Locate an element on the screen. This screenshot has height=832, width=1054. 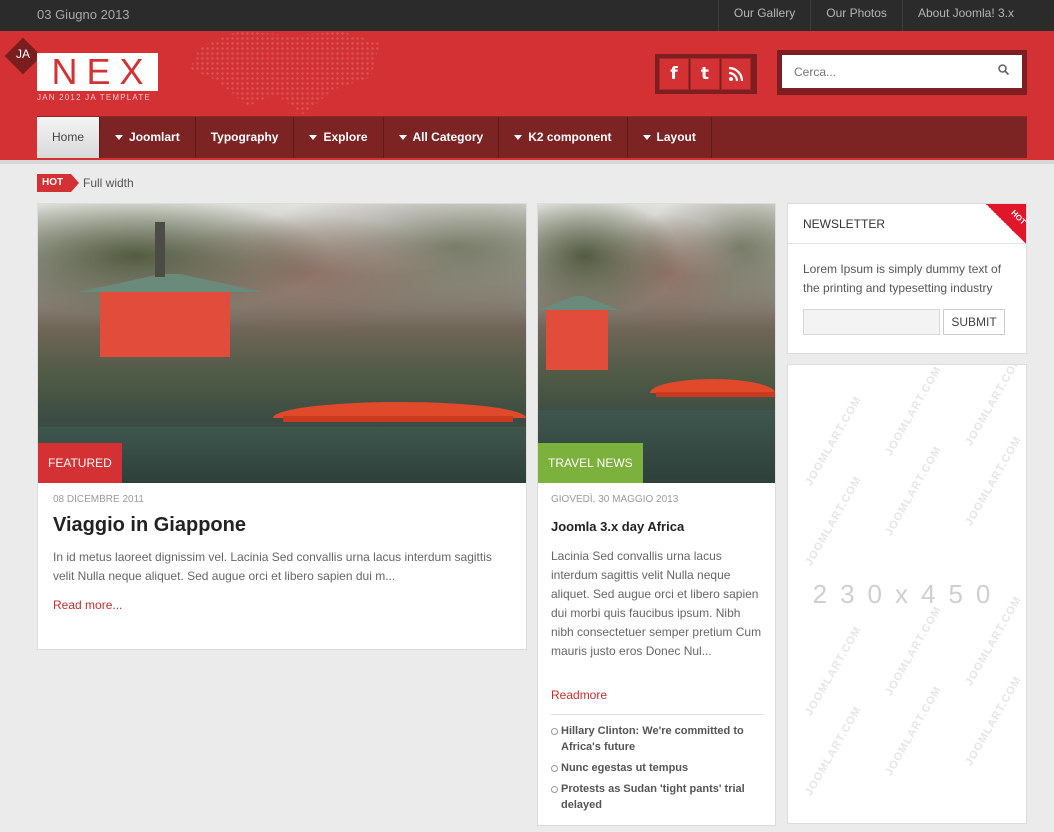
search-box is located at coordinates (902, 72).